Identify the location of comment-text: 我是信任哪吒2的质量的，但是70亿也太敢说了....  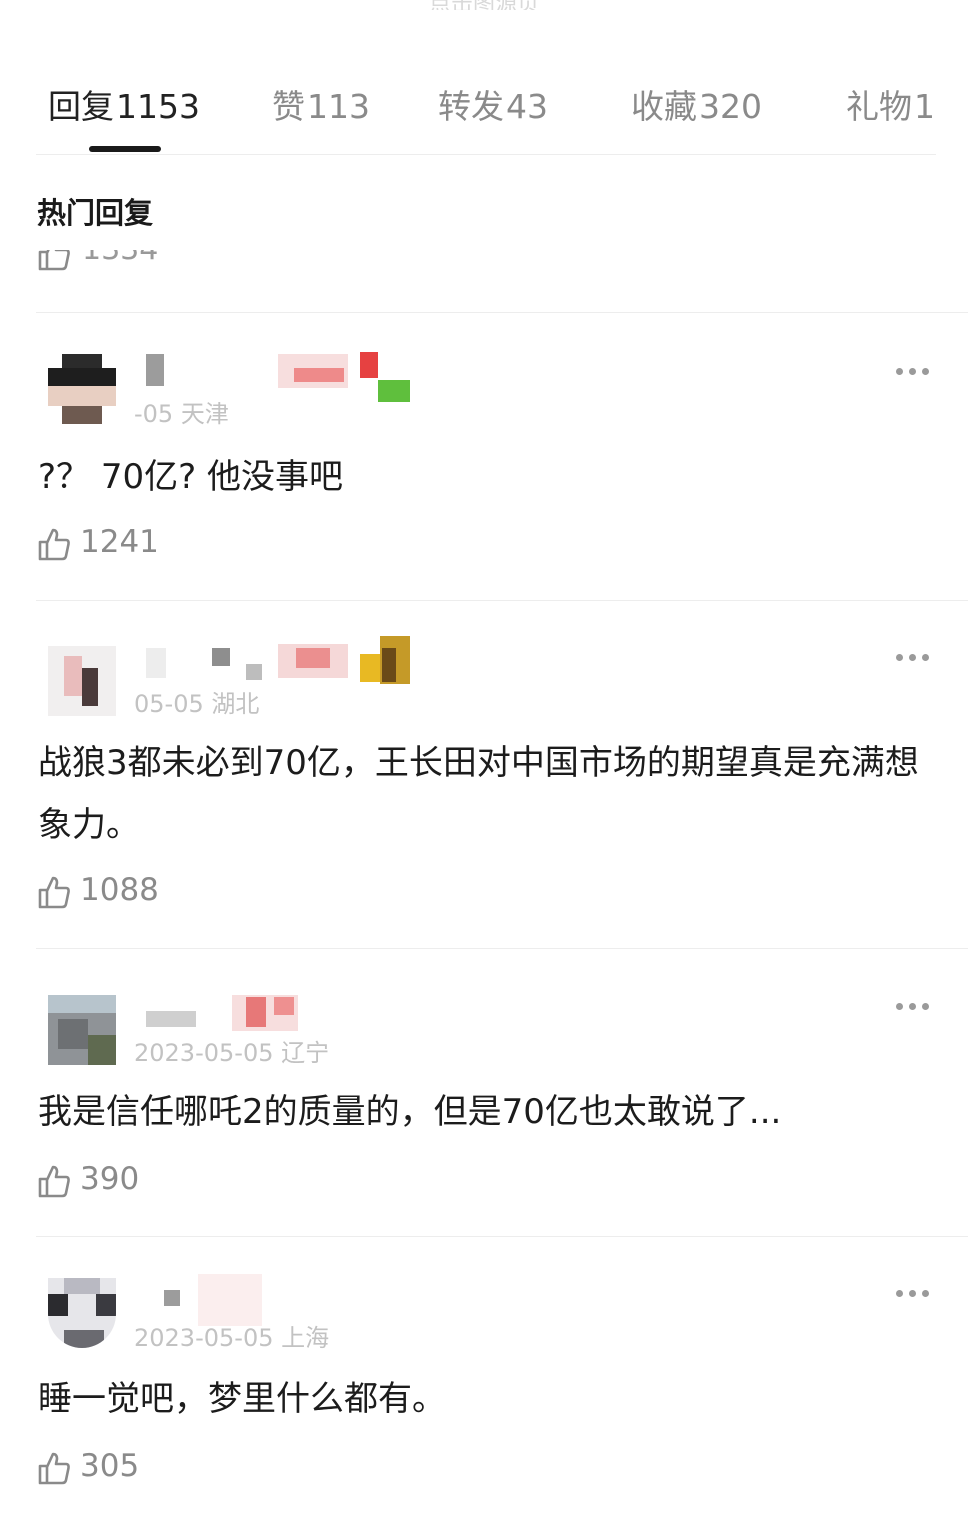
(410, 1112).